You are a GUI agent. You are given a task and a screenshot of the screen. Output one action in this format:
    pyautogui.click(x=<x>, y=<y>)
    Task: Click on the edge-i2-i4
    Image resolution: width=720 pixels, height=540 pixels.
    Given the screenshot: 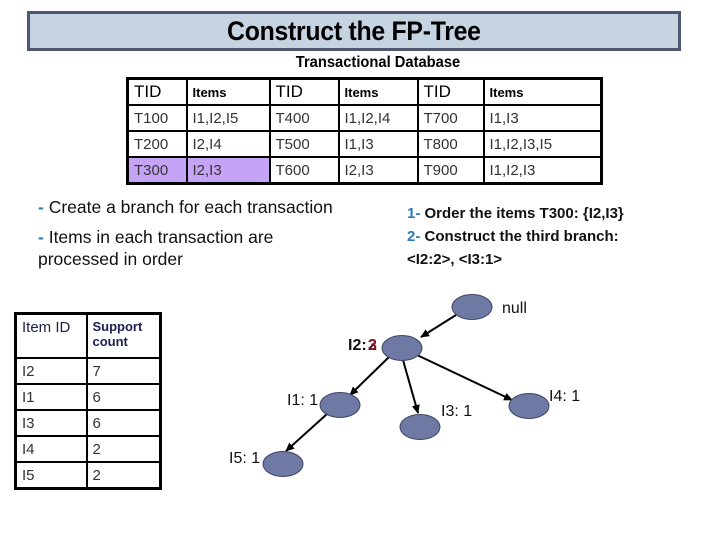 What is the action you would take?
    pyautogui.click(x=464, y=377)
    